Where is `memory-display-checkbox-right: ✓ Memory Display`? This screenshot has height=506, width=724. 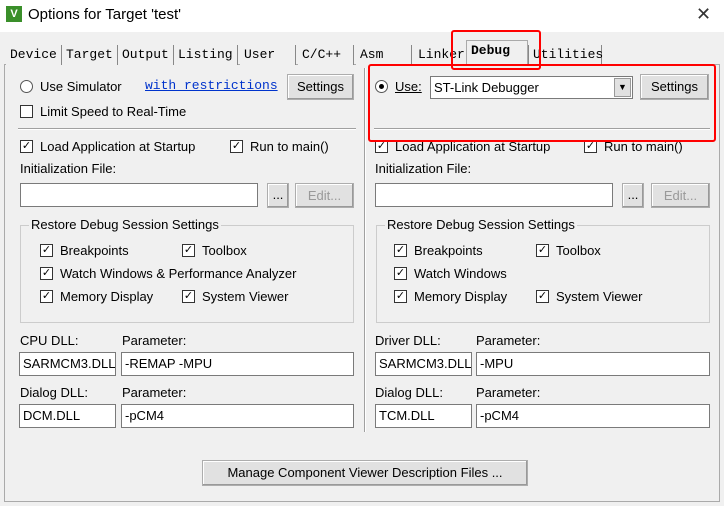 memory-display-checkbox-right: ✓ Memory Display is located at coordinates (450, 296).